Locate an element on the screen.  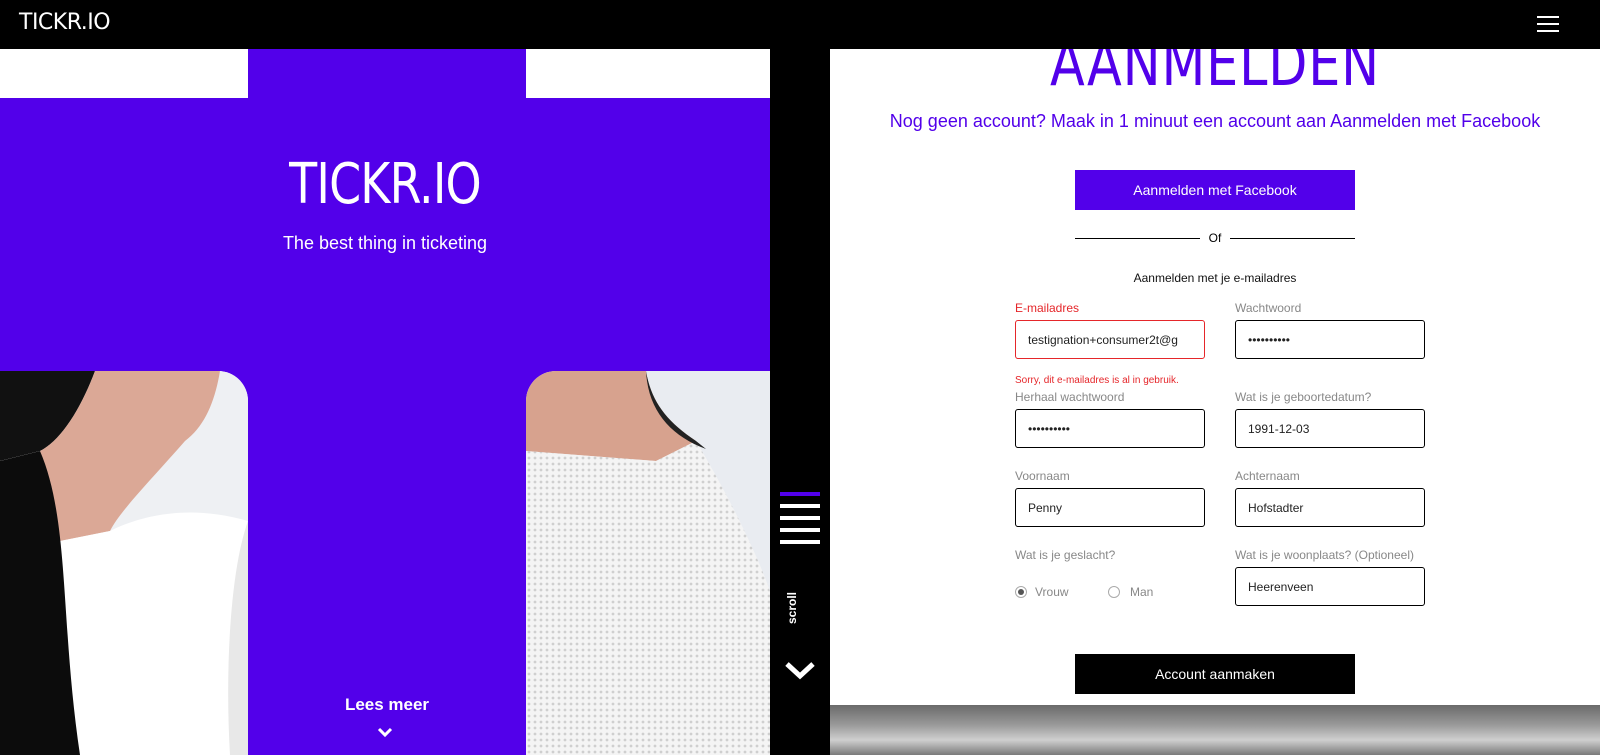
email-label: E-mailadres is located at coordinates (1047, 308).